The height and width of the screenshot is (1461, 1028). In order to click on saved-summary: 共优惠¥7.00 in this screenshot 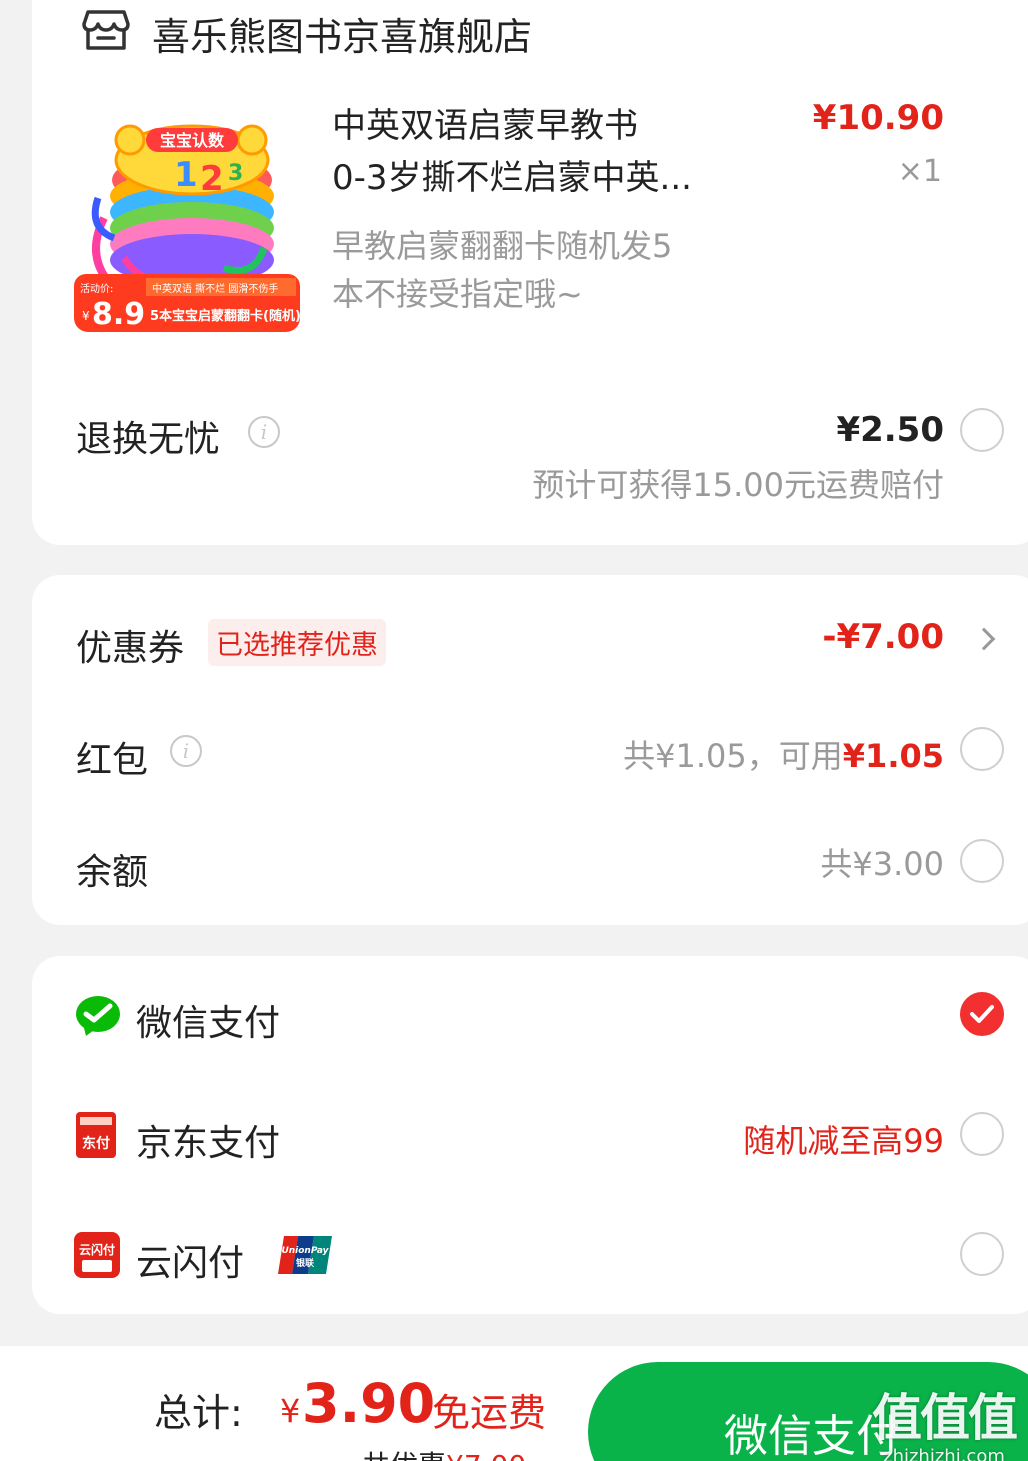, I will do `click(444, 1452)`.